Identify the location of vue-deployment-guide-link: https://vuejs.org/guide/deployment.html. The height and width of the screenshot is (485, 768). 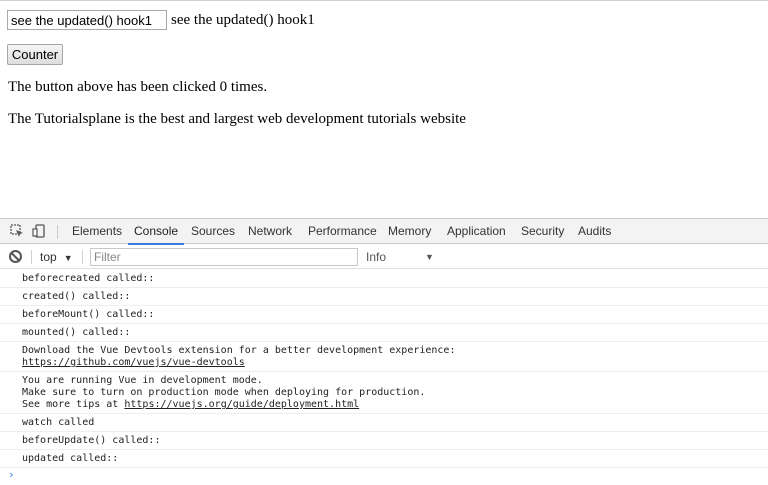
(241, 404).